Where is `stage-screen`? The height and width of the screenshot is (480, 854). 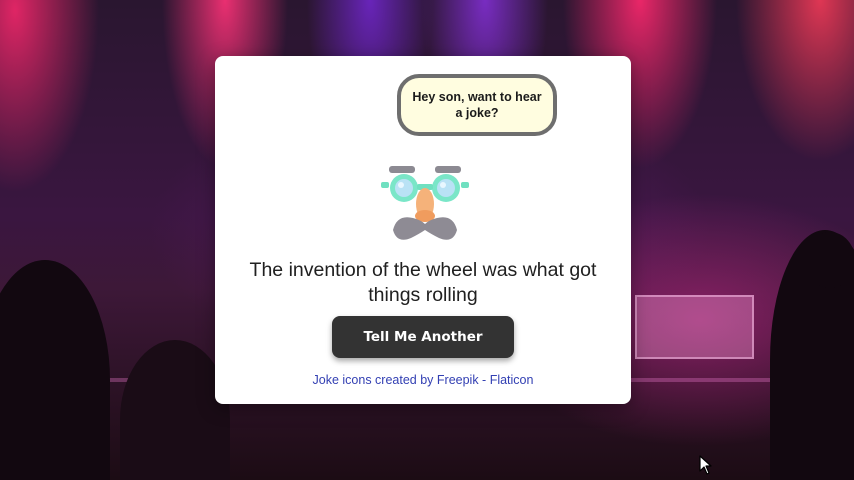 stage-screen is located at coordinates (694, 327).